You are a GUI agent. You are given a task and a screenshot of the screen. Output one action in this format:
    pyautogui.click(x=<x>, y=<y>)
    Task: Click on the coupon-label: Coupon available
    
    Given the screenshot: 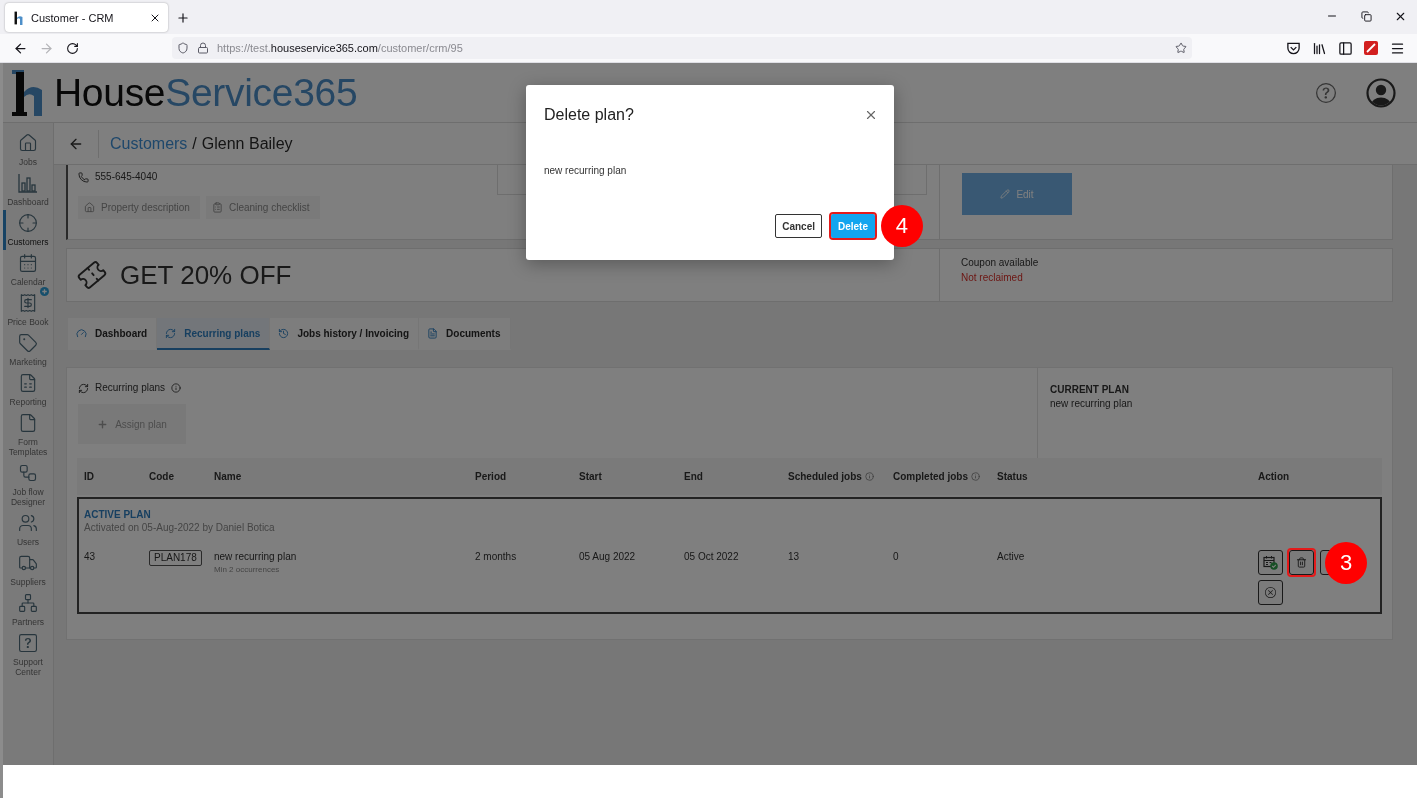 What is the action you would take?
    pyautogui.click(x=1000, y=263)
    